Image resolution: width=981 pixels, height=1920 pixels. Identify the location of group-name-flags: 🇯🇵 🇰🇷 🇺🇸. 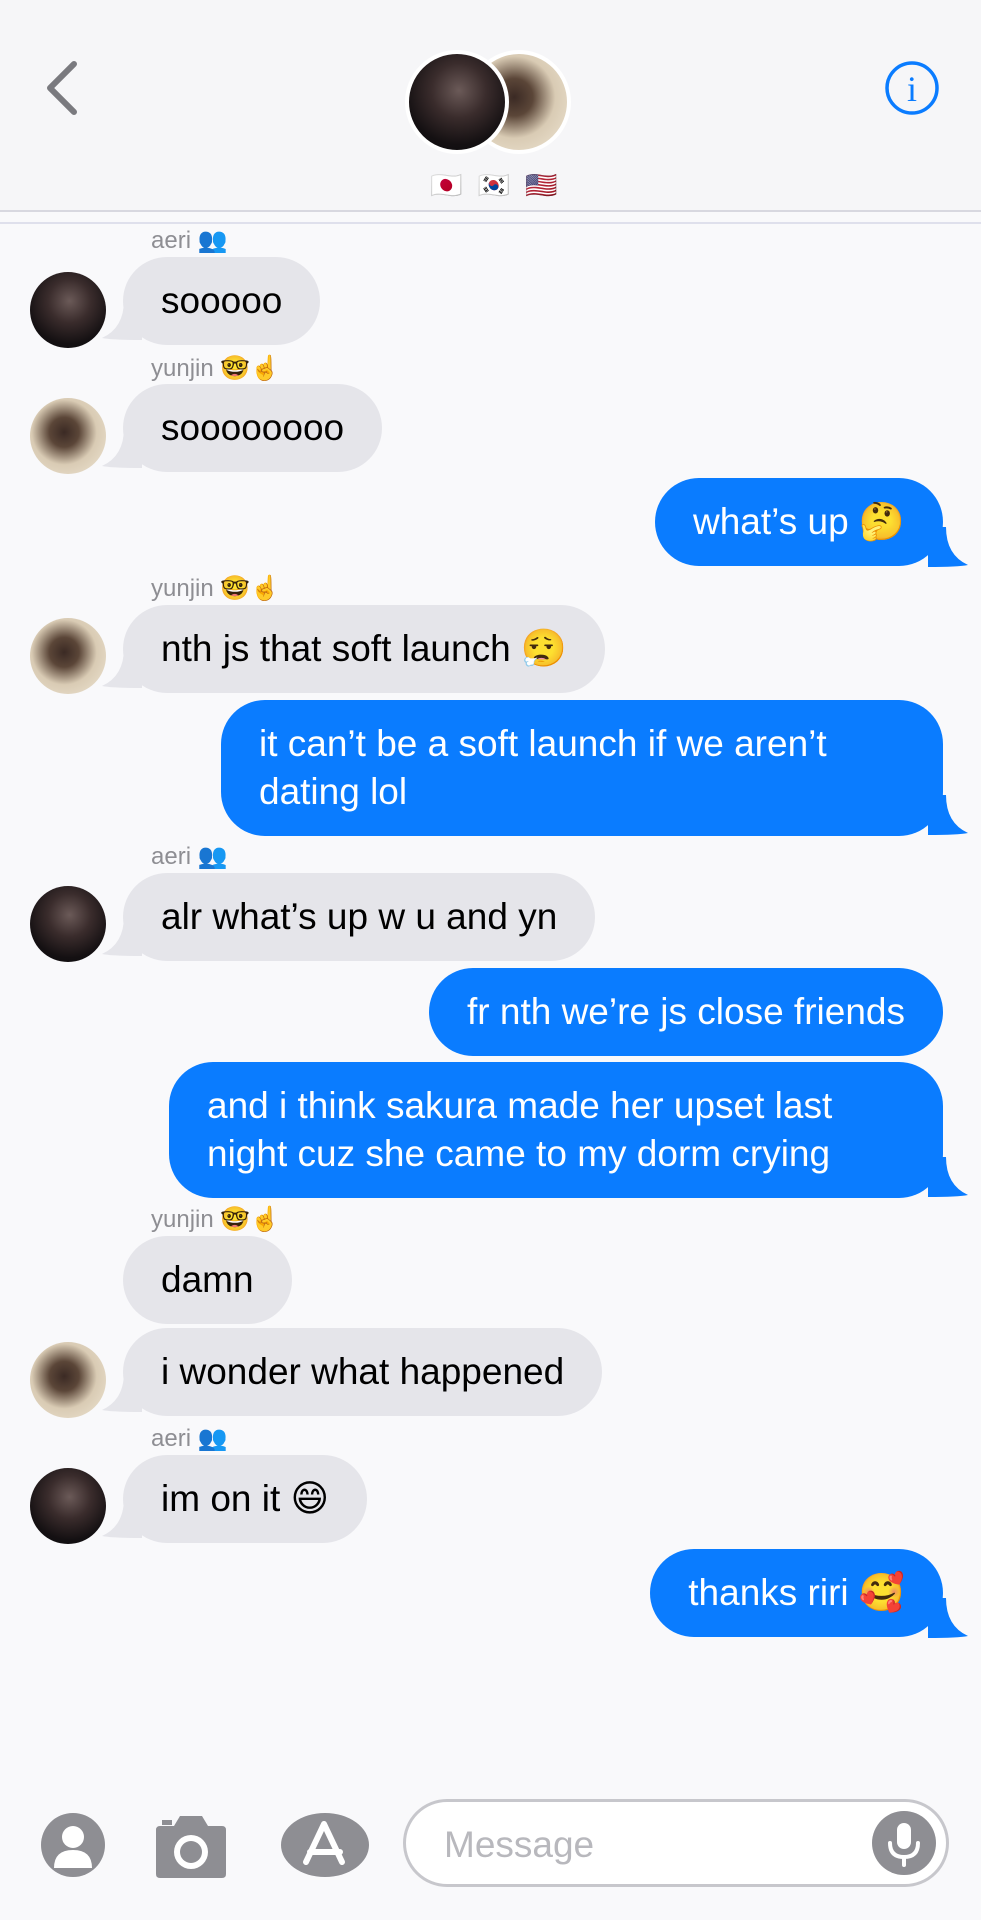
(496, 185).